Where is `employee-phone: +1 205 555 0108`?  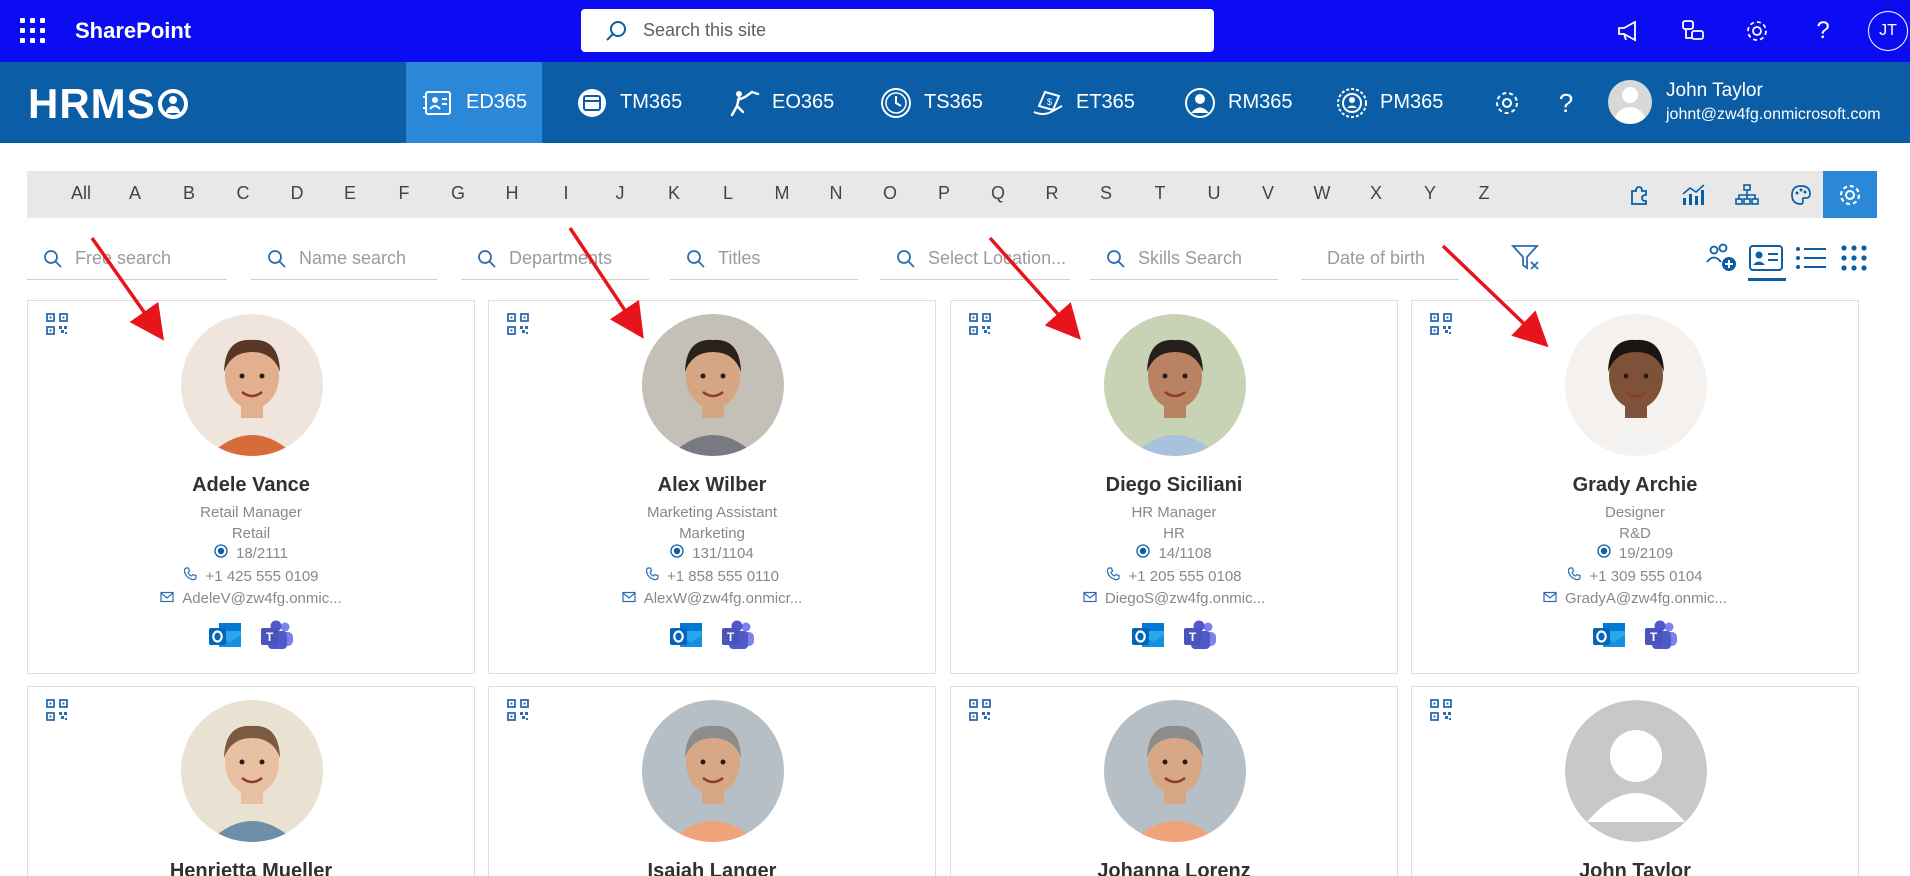
employee-phone: +1 205 555 0108 is located at coordinates (1174, 576).